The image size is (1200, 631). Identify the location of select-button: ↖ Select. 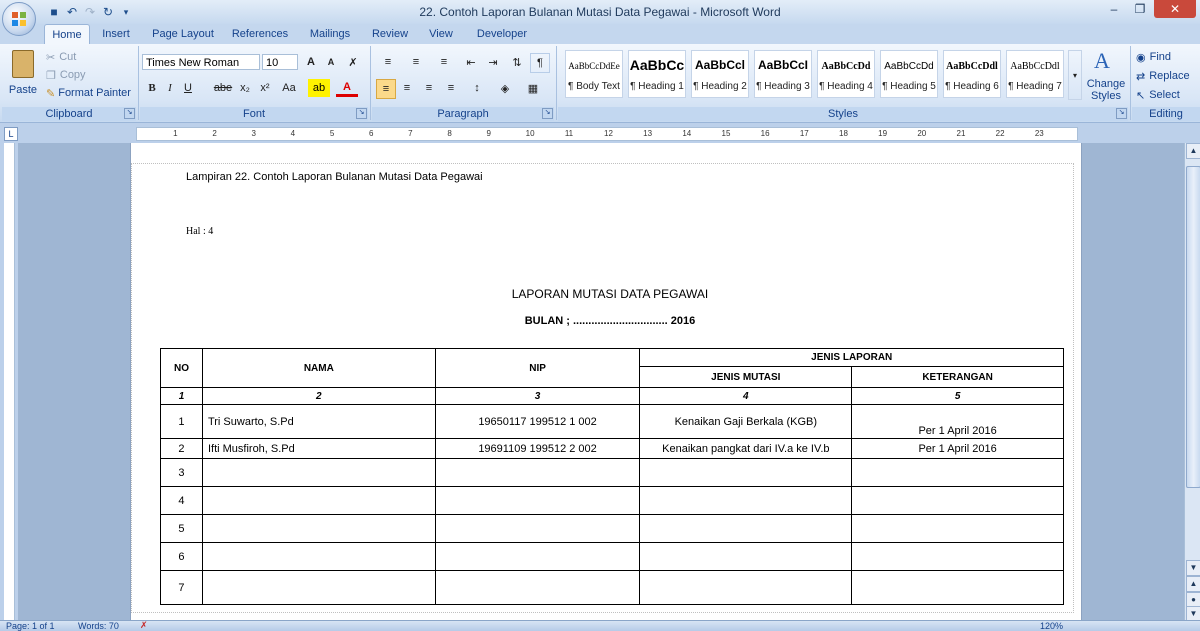
(1166, 95).